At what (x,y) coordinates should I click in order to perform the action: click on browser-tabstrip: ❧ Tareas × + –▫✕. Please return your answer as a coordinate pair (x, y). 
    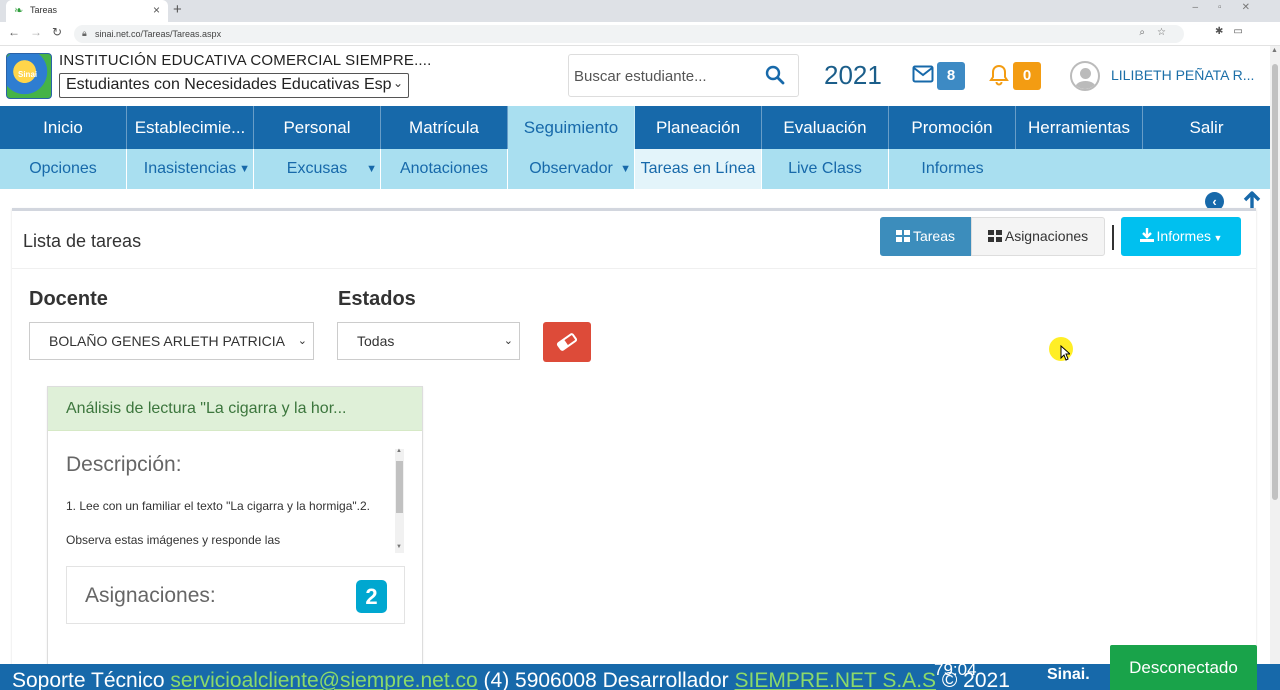
    Looking at the image, I should click on (640, 11).